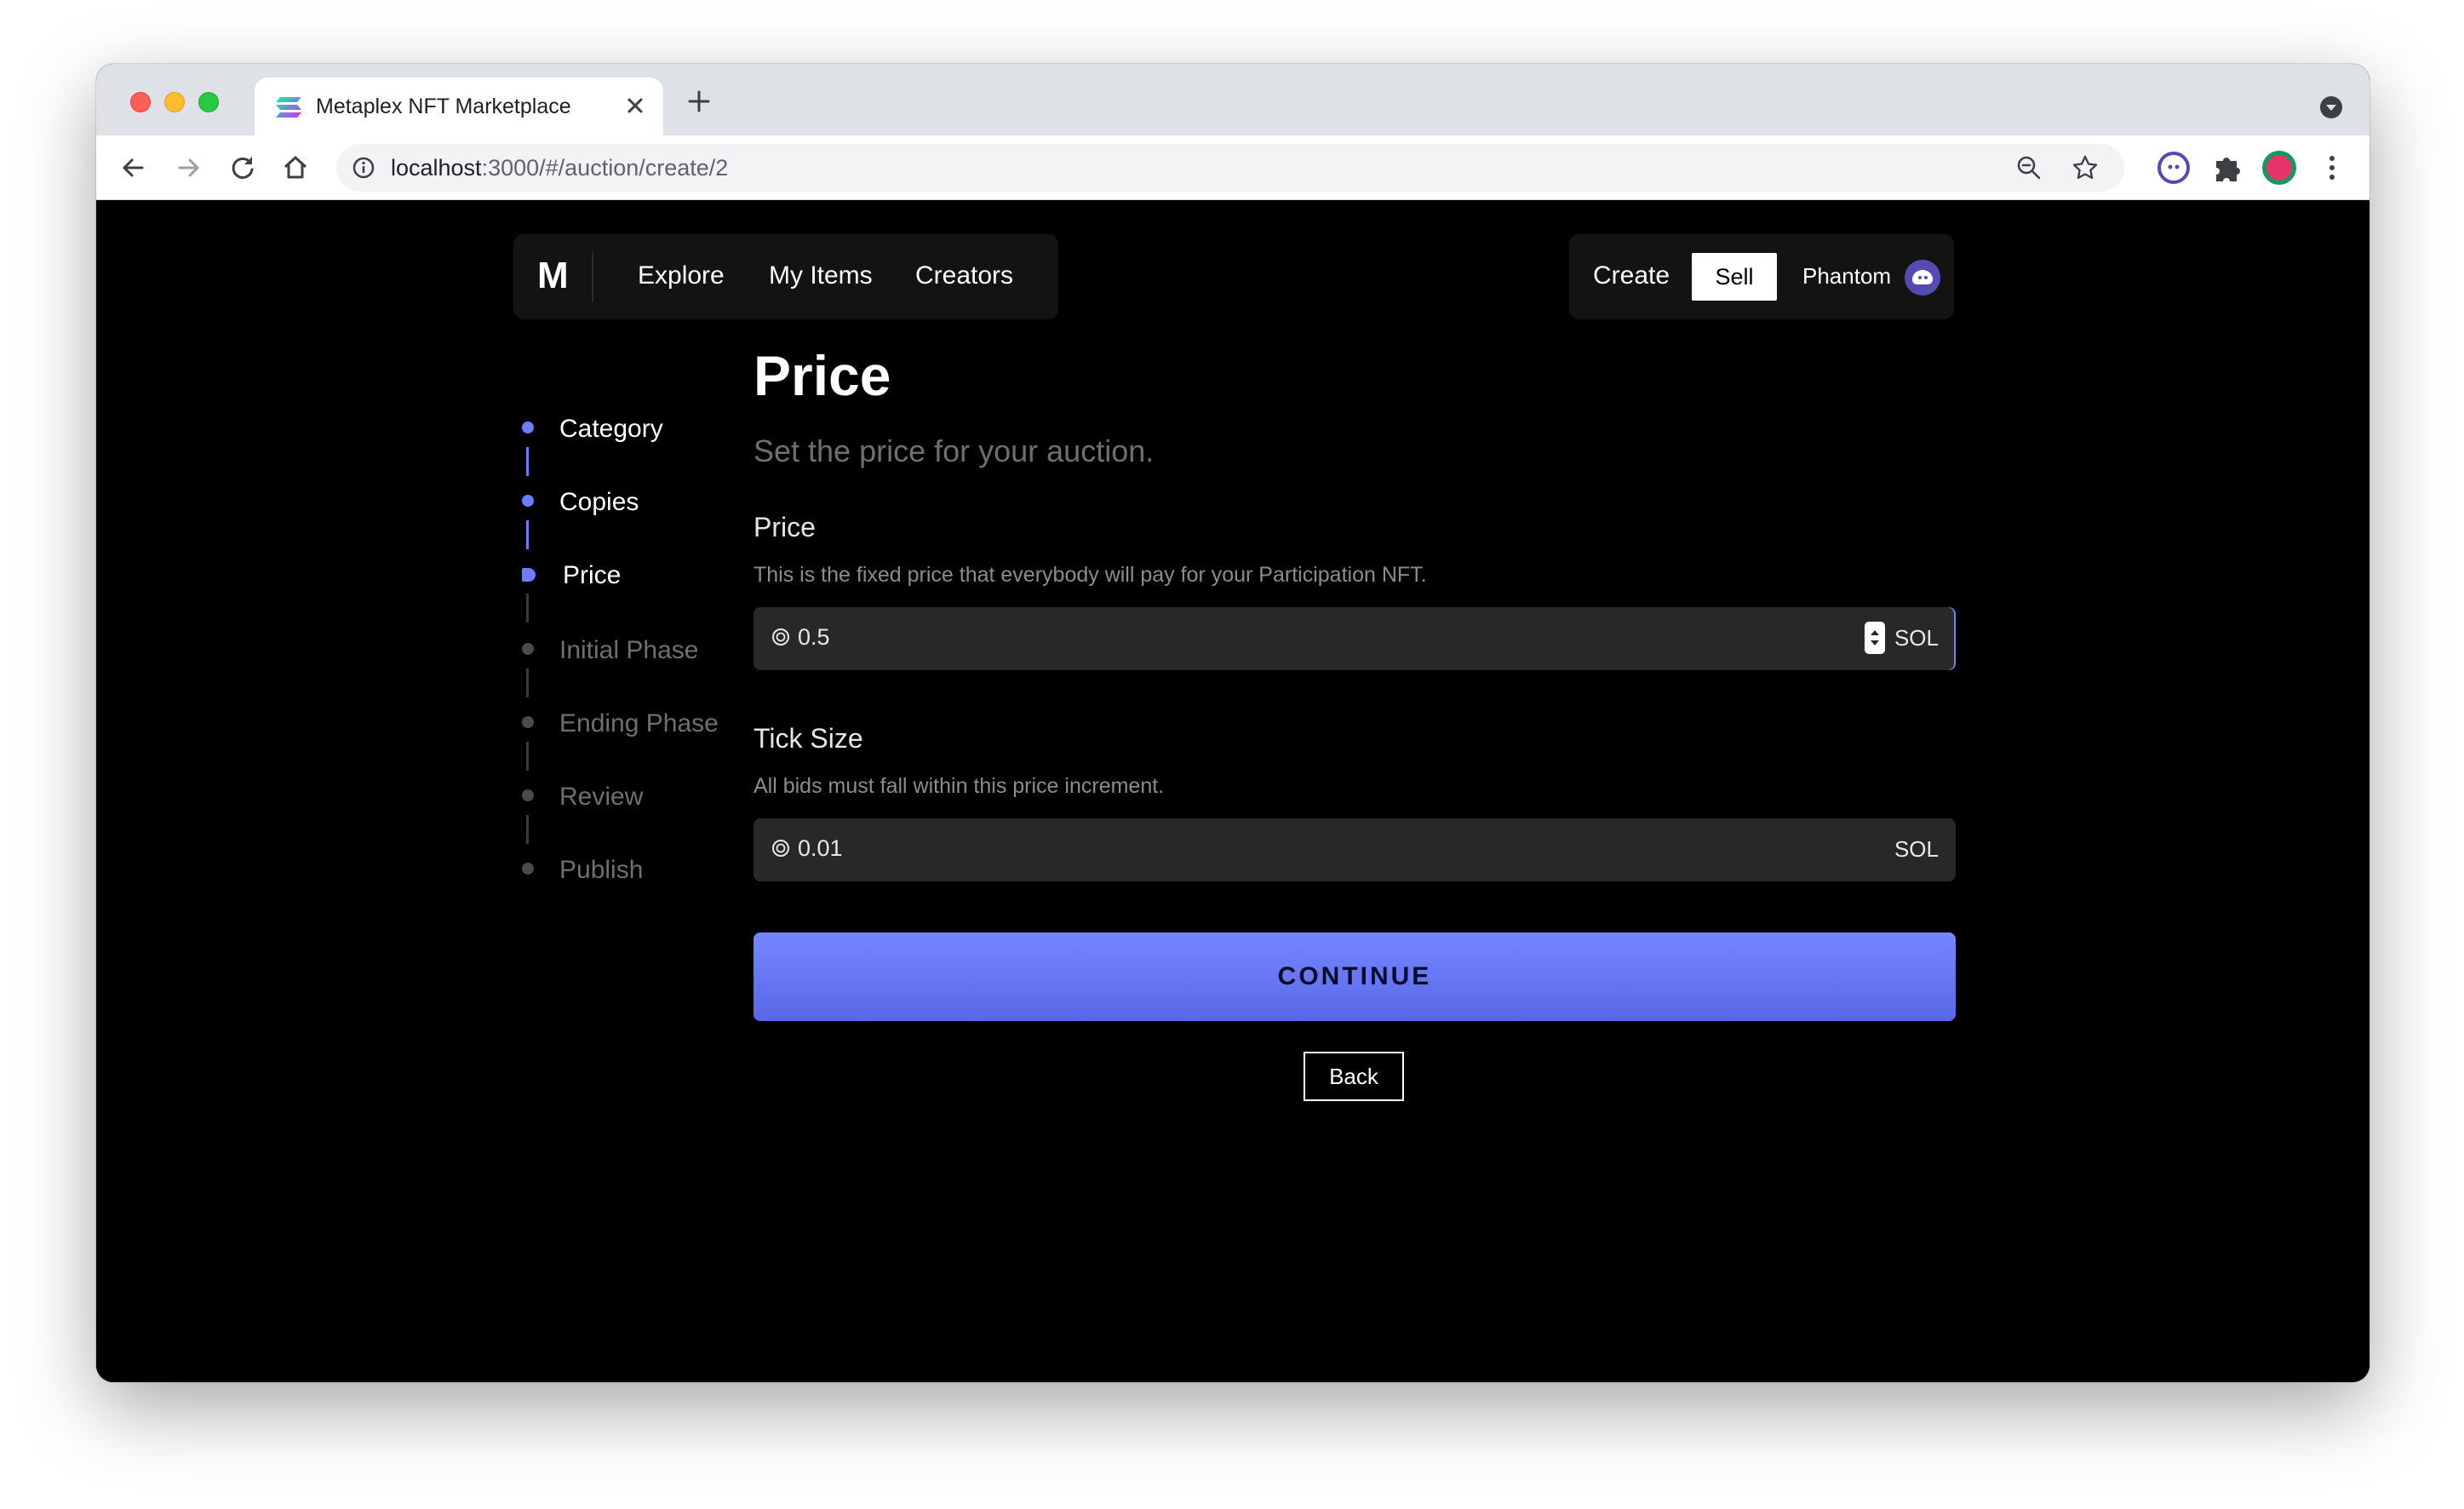 The image size is (2464, 1509). I want to click on page-title: Price, so click(822, 375).